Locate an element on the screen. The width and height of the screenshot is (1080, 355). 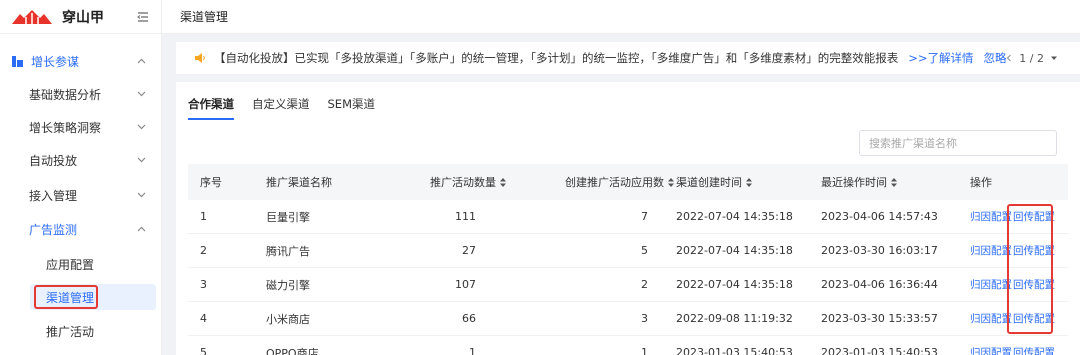
cell-name: 磁力引擎 is located at coordinates (288, 285).